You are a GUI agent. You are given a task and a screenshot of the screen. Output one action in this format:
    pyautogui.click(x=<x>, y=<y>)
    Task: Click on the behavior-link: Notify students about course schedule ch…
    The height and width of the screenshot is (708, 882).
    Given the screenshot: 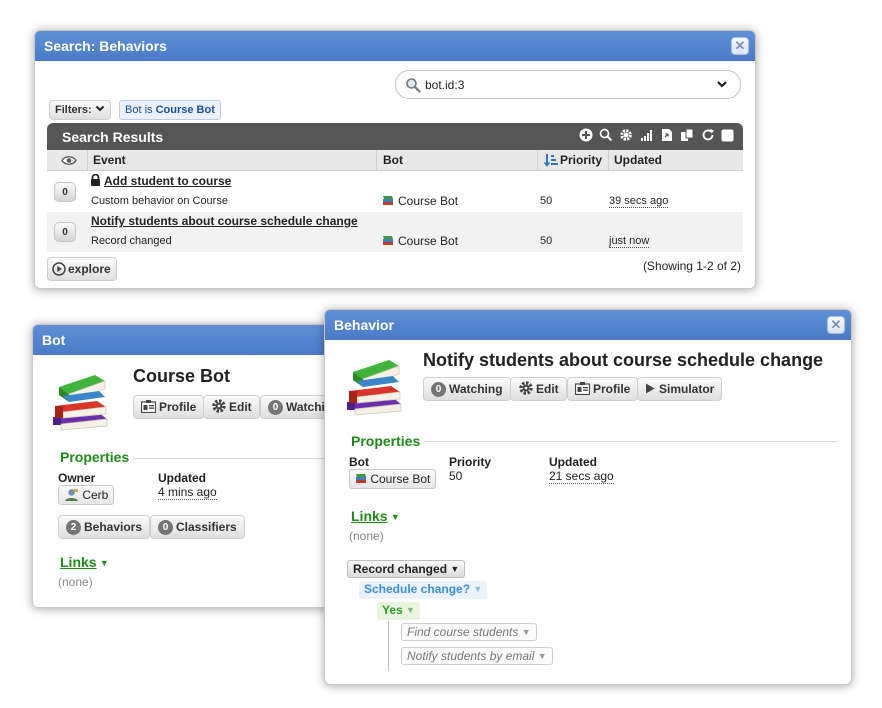 What is the action you would take?
    pyautogui.click(x=224, y=221)
    